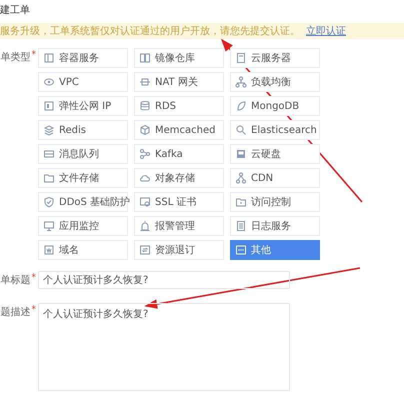 The image size is (404, 404). I want to click on type-option: 云服务器, so click(275, 58).